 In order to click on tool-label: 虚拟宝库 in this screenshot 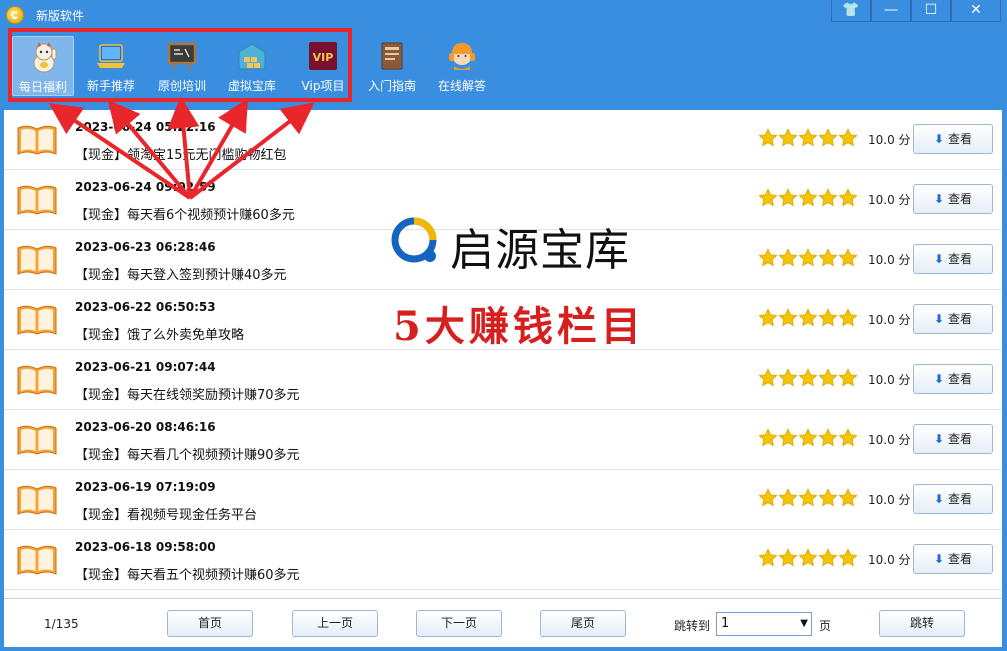, I will do `click(251, 86)`.